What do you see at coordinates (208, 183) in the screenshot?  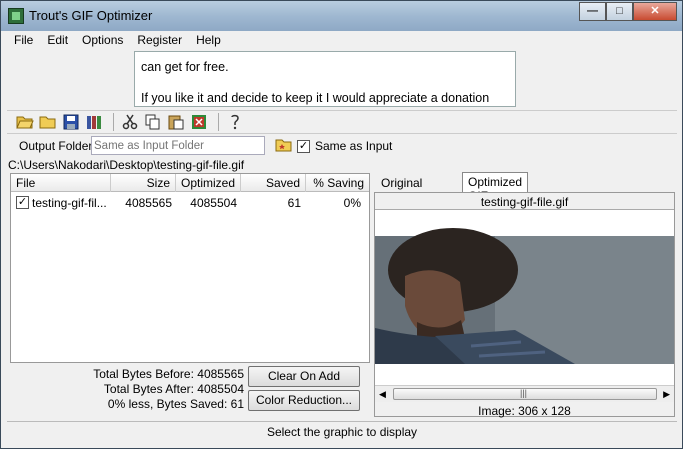 I see `column-optimized: Optimized` at bounding box center [208, 183].